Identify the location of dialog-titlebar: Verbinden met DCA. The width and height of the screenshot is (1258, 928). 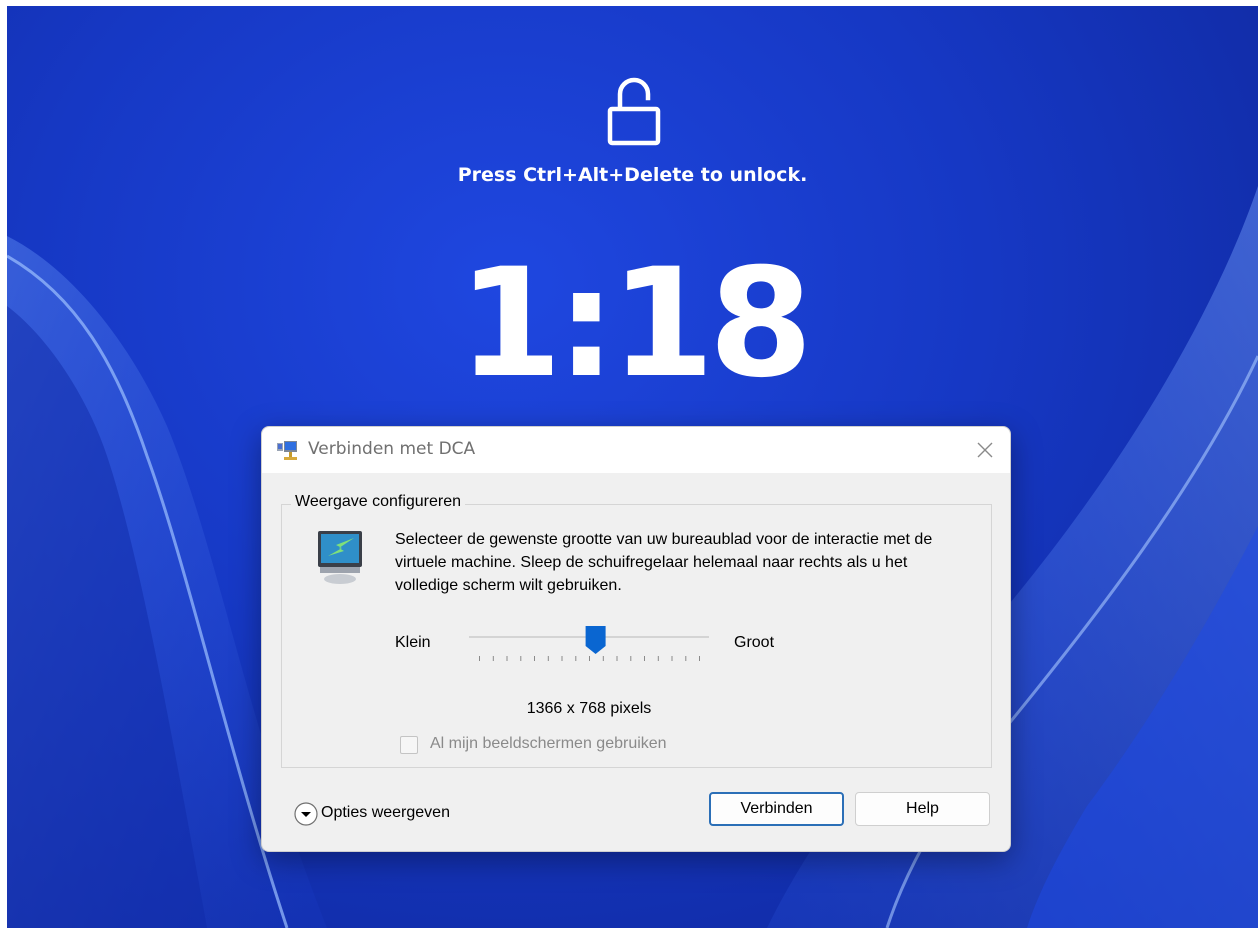
(636, 450).